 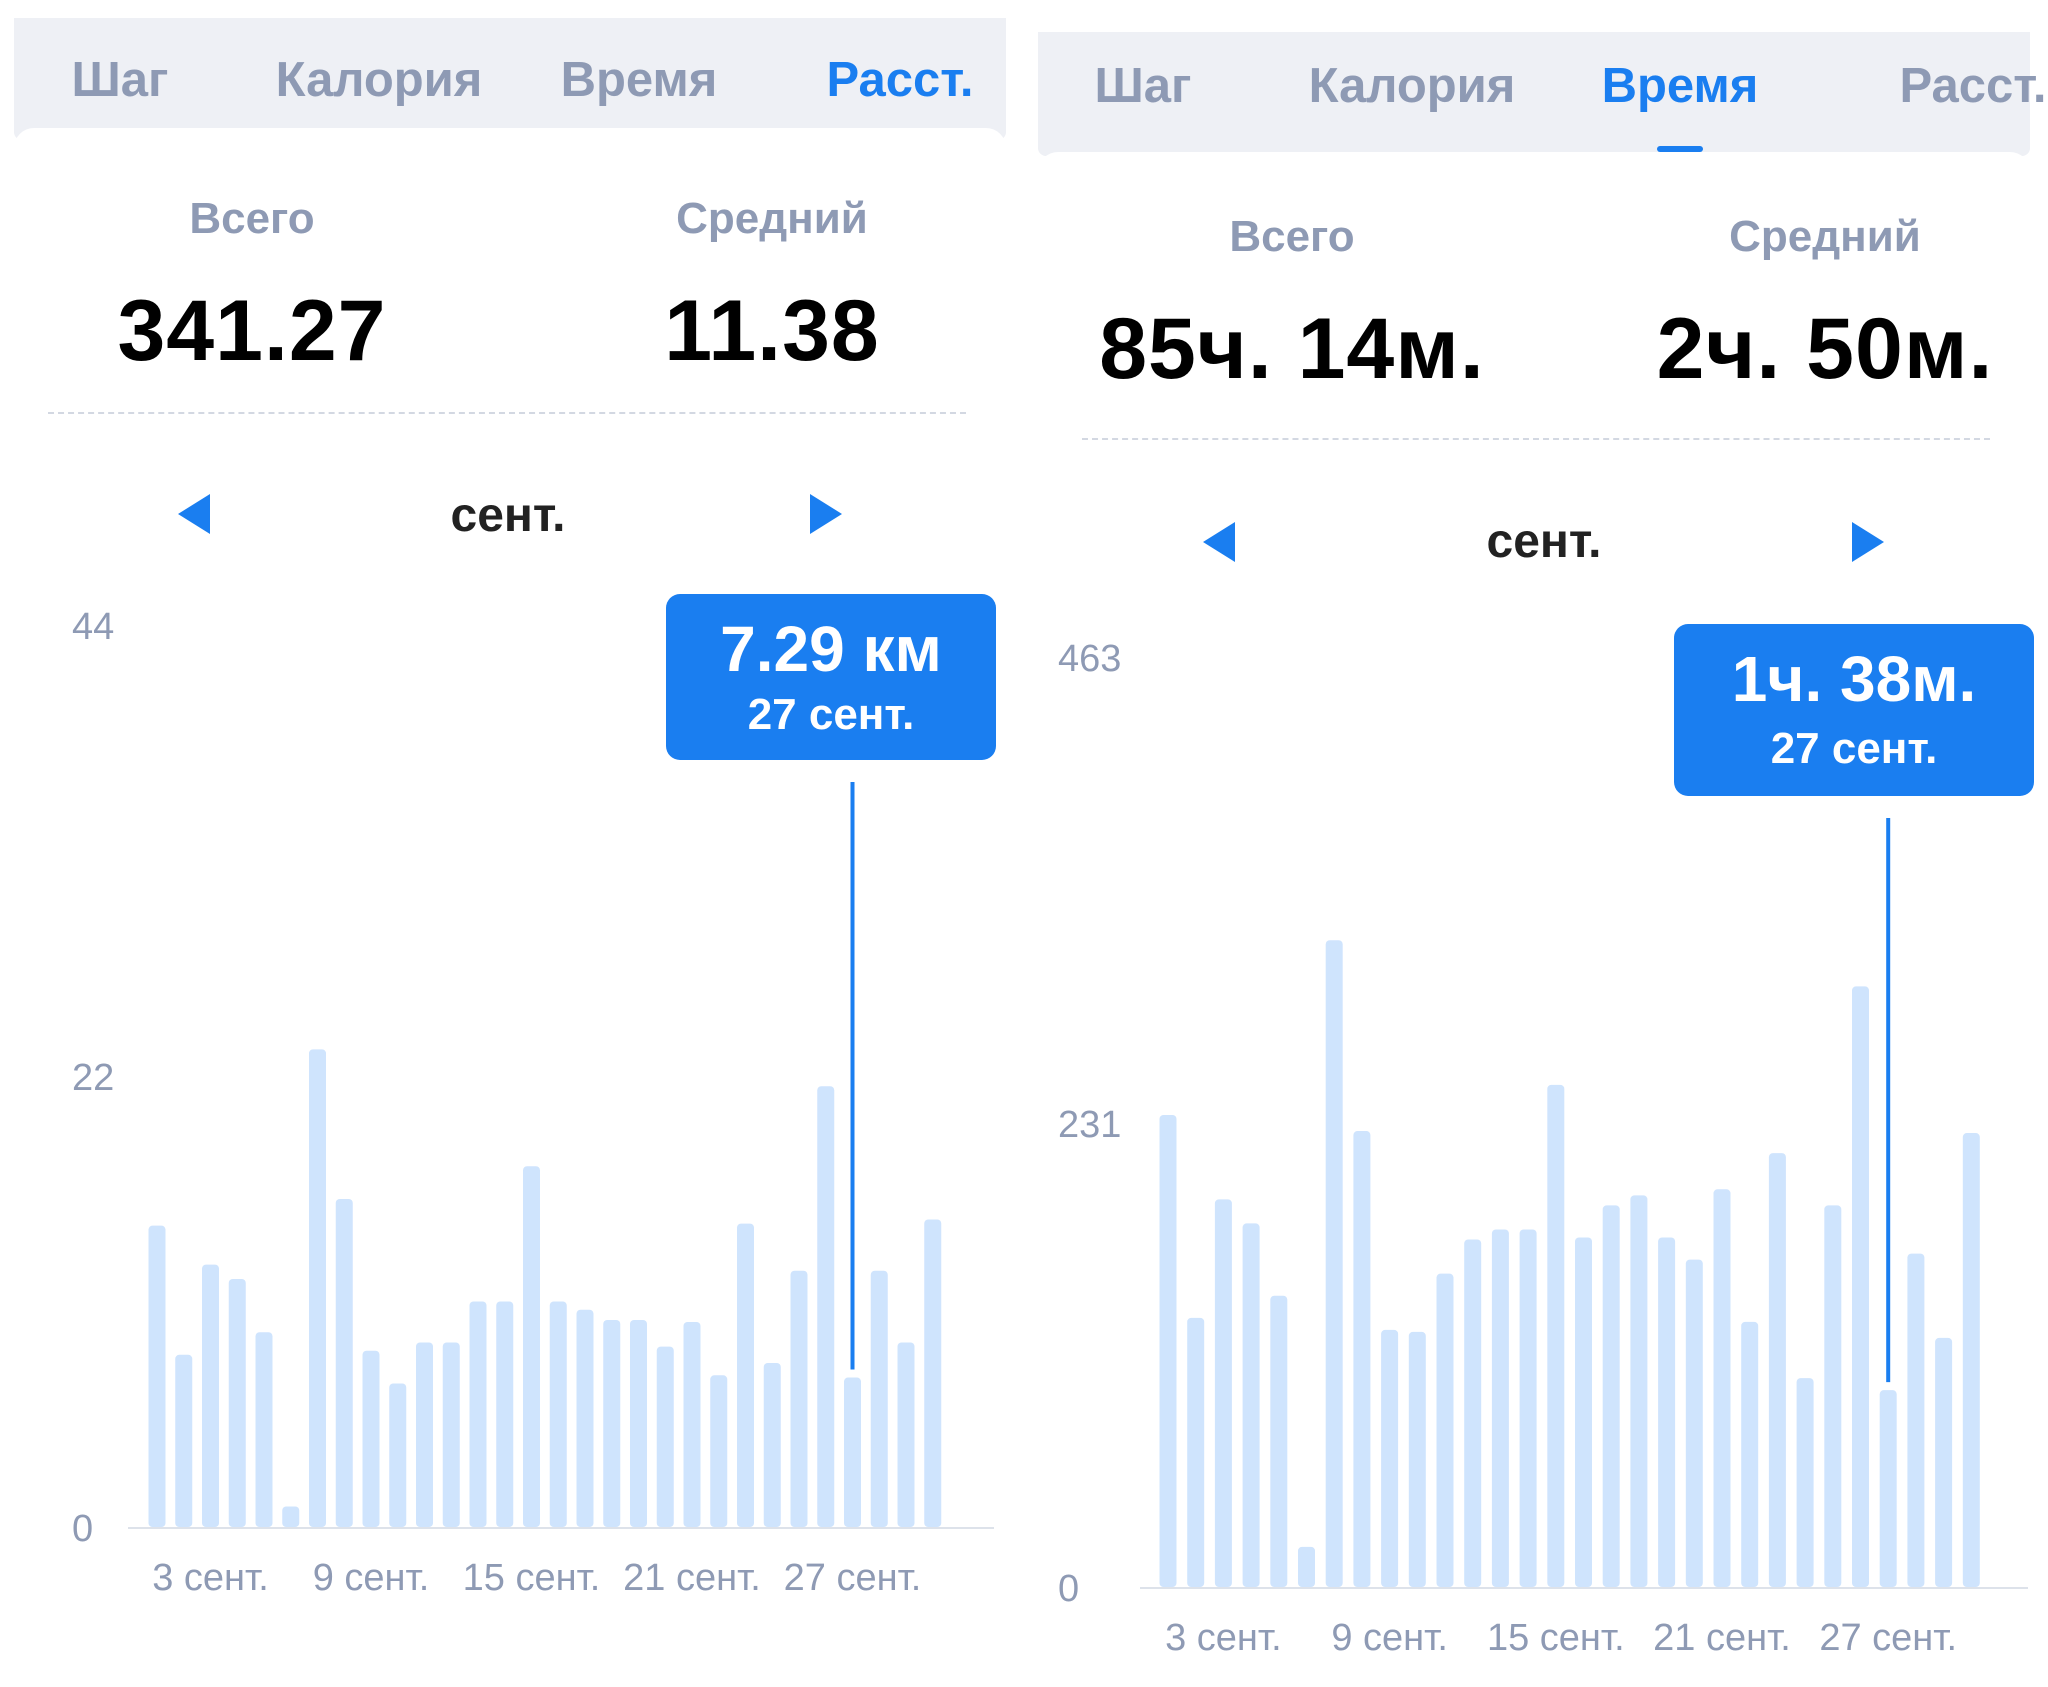 What do you see at coordinates (93, 627) in the screenshot?
I see `y-tick-label: 44` at bounding box center [93, 627].